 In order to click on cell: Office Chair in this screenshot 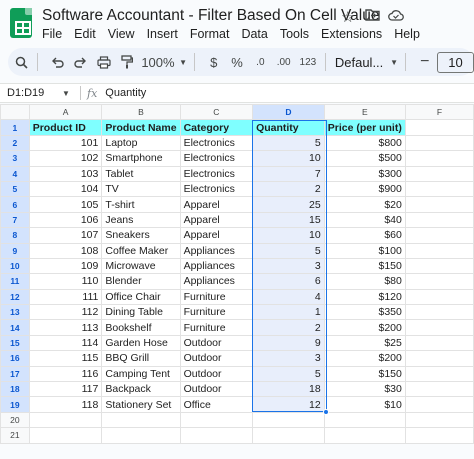, I will do `click(141, 297)`.